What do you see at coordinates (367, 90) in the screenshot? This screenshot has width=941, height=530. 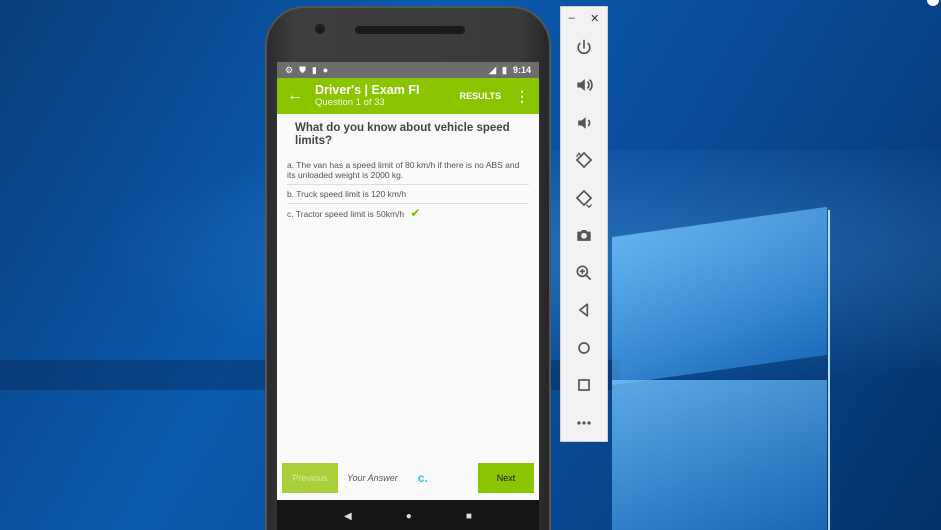 I see `app-title: Driver's | Exam FI` at bounding box center [367, 90].